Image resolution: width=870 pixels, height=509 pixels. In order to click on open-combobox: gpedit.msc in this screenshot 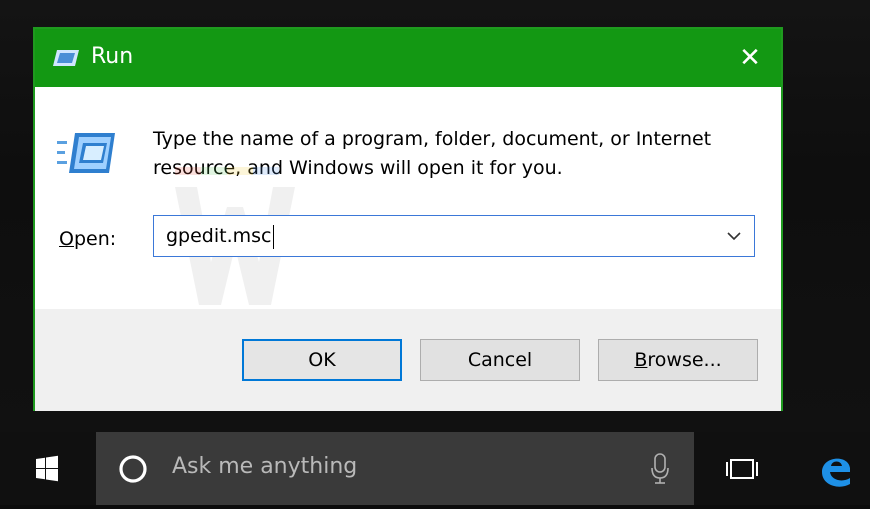, I will do `click(454, 236)`.